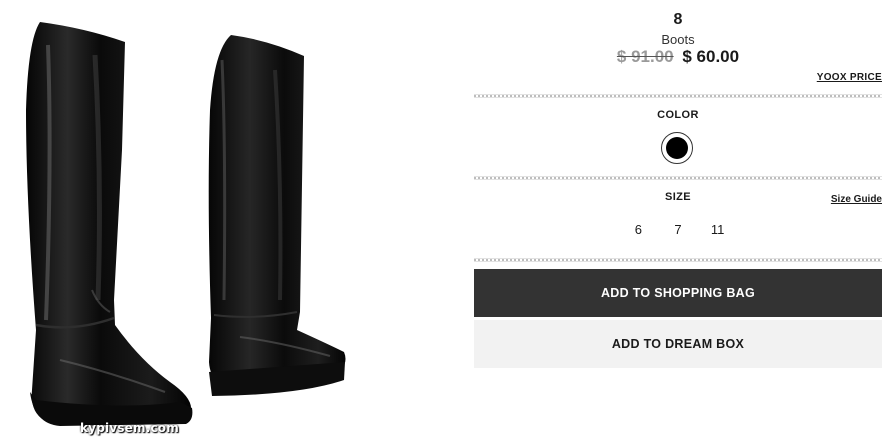 This screenshot has width=888, height=444. I want to click on right-boot, so click(277, 215).